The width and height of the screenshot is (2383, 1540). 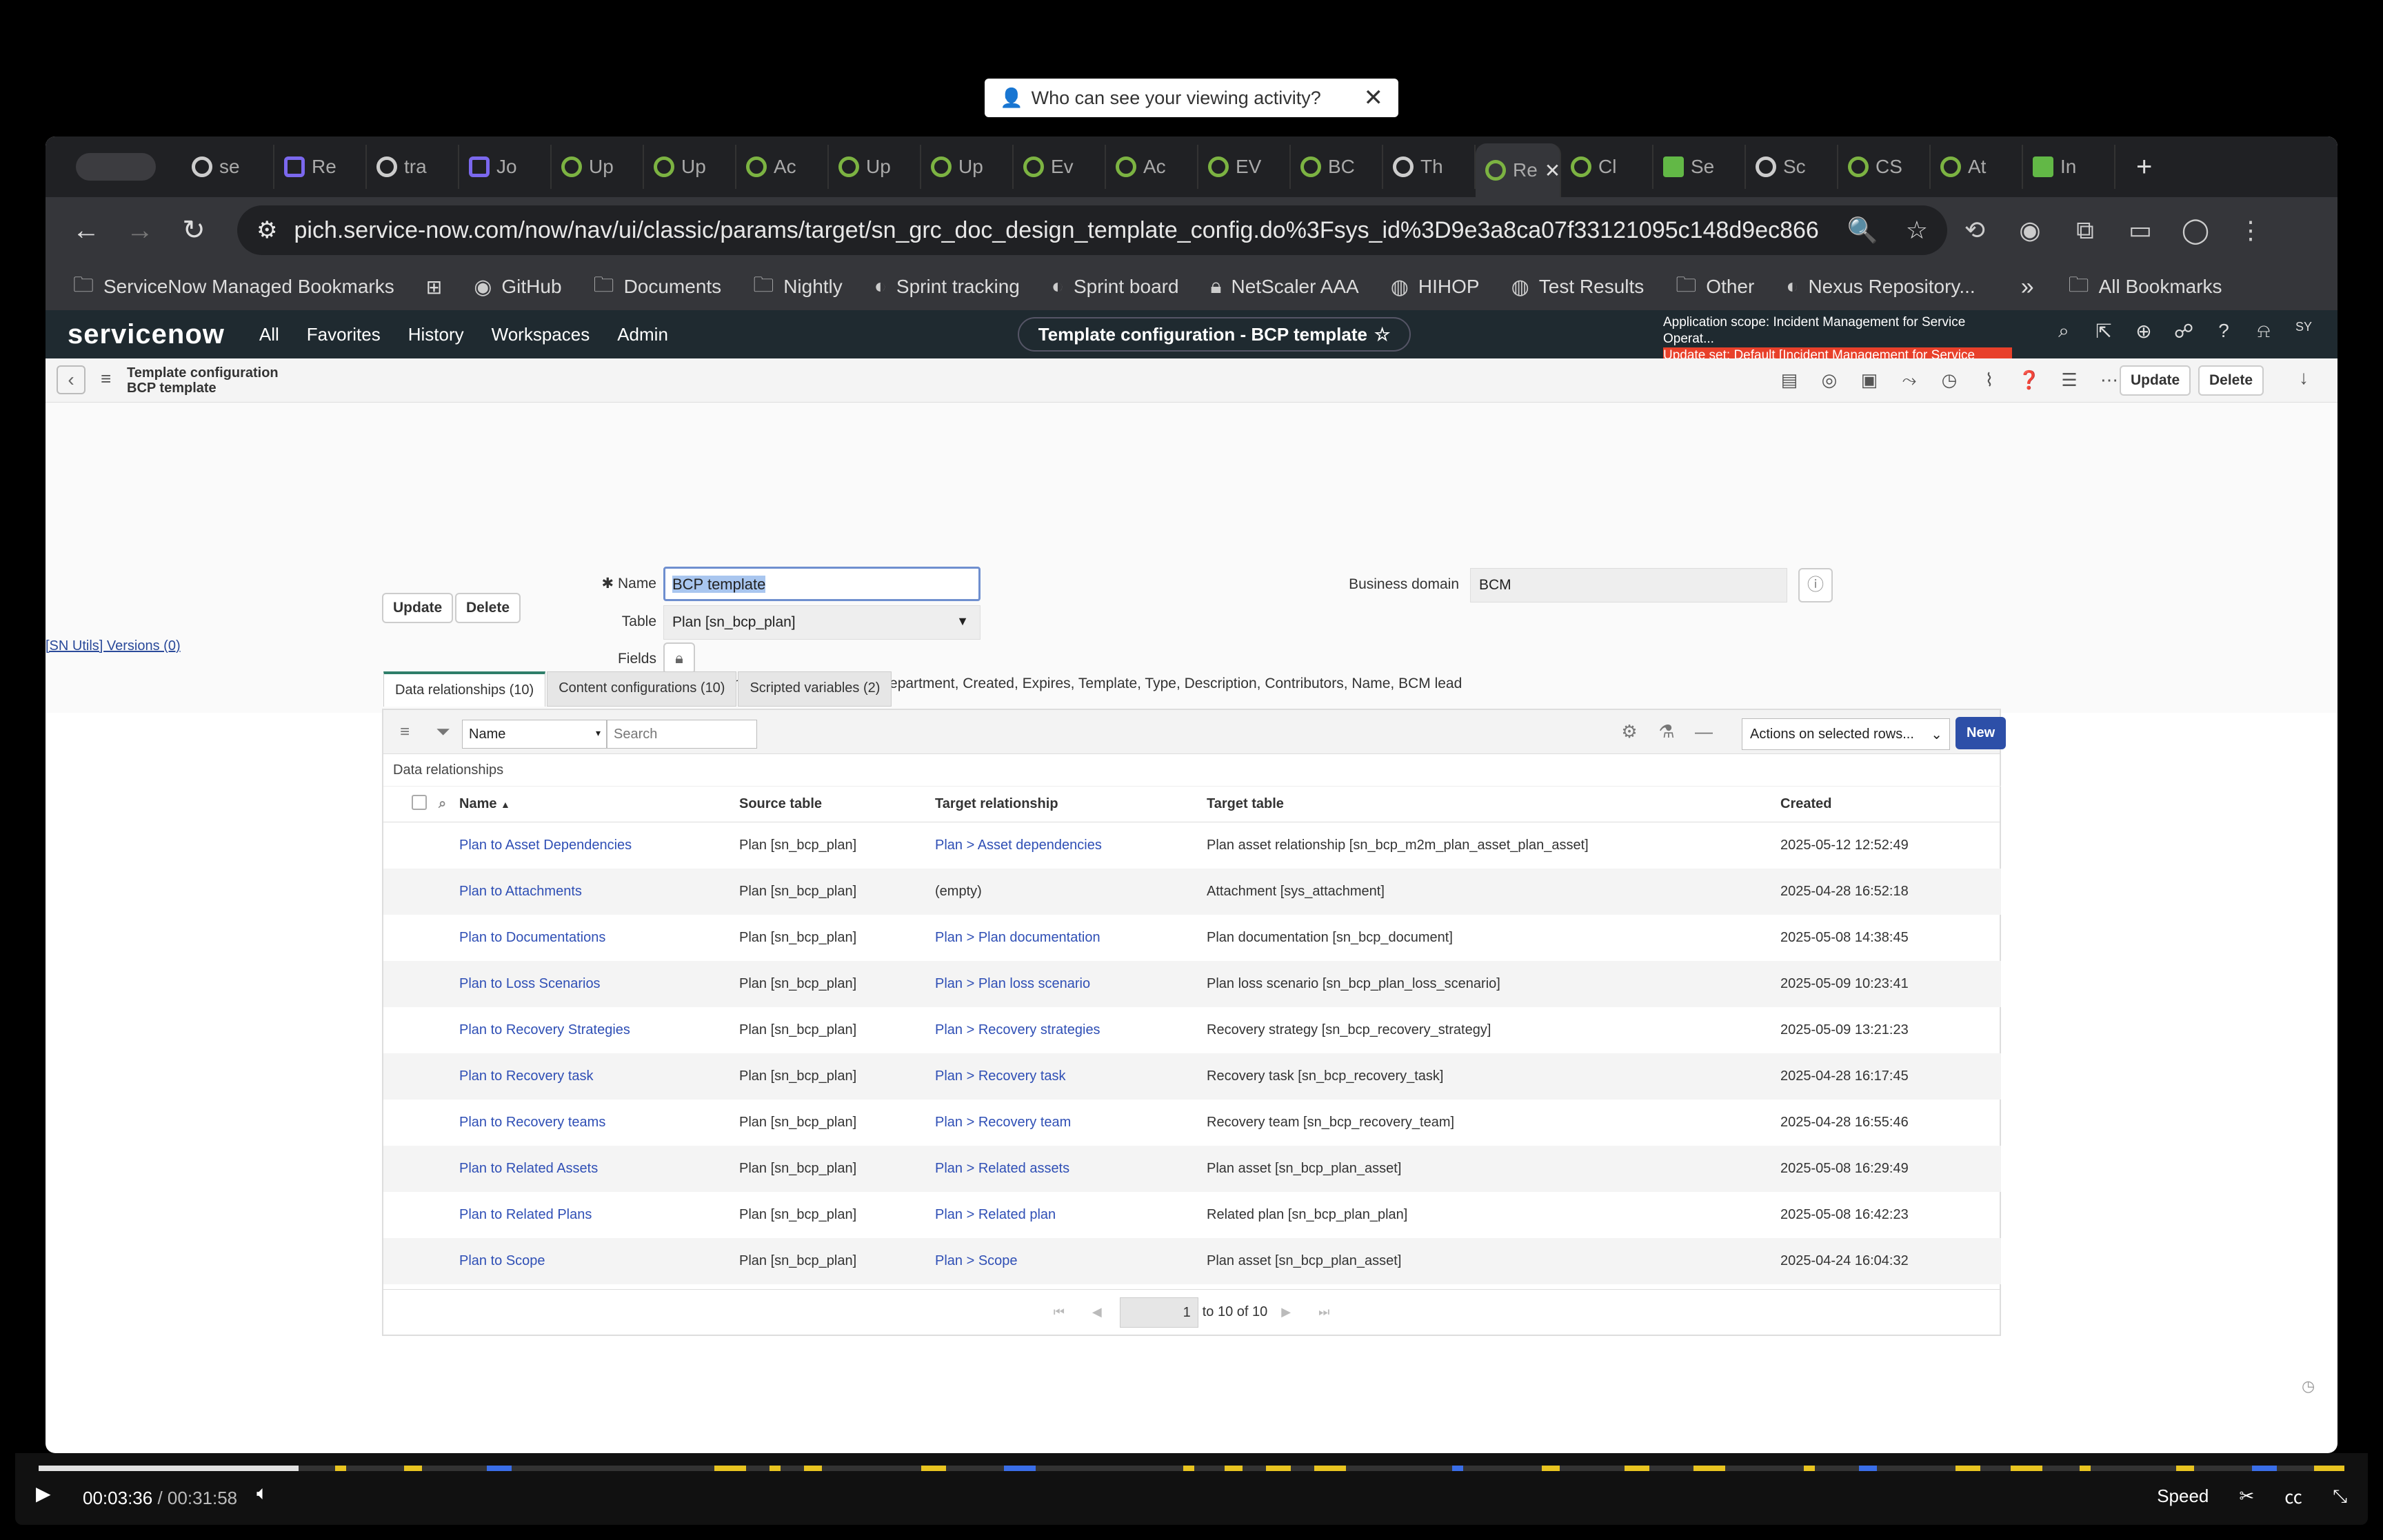 What do you see at coordinates (1715, 288) in the screenshot?
I see `bookmark-item: 🗀 Other` at bounding box center [1715, 288].